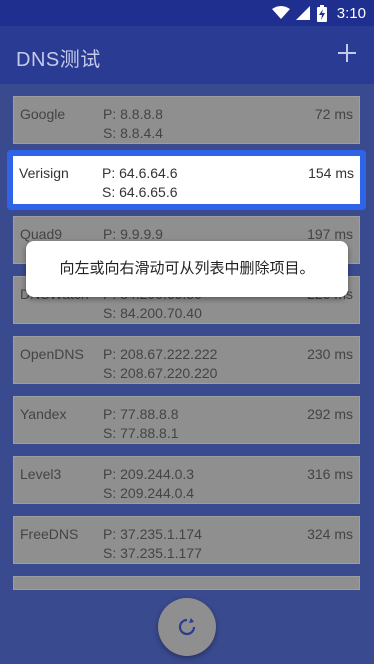 The width and height of the screenshot is (374, 664). What do you see at coordinates (186, 420) in the screenshot?
I see `server-card: Yandex P: 77.88.8.8 S: 77.88.8.1 292 ms` at bounding box center [186, 420].